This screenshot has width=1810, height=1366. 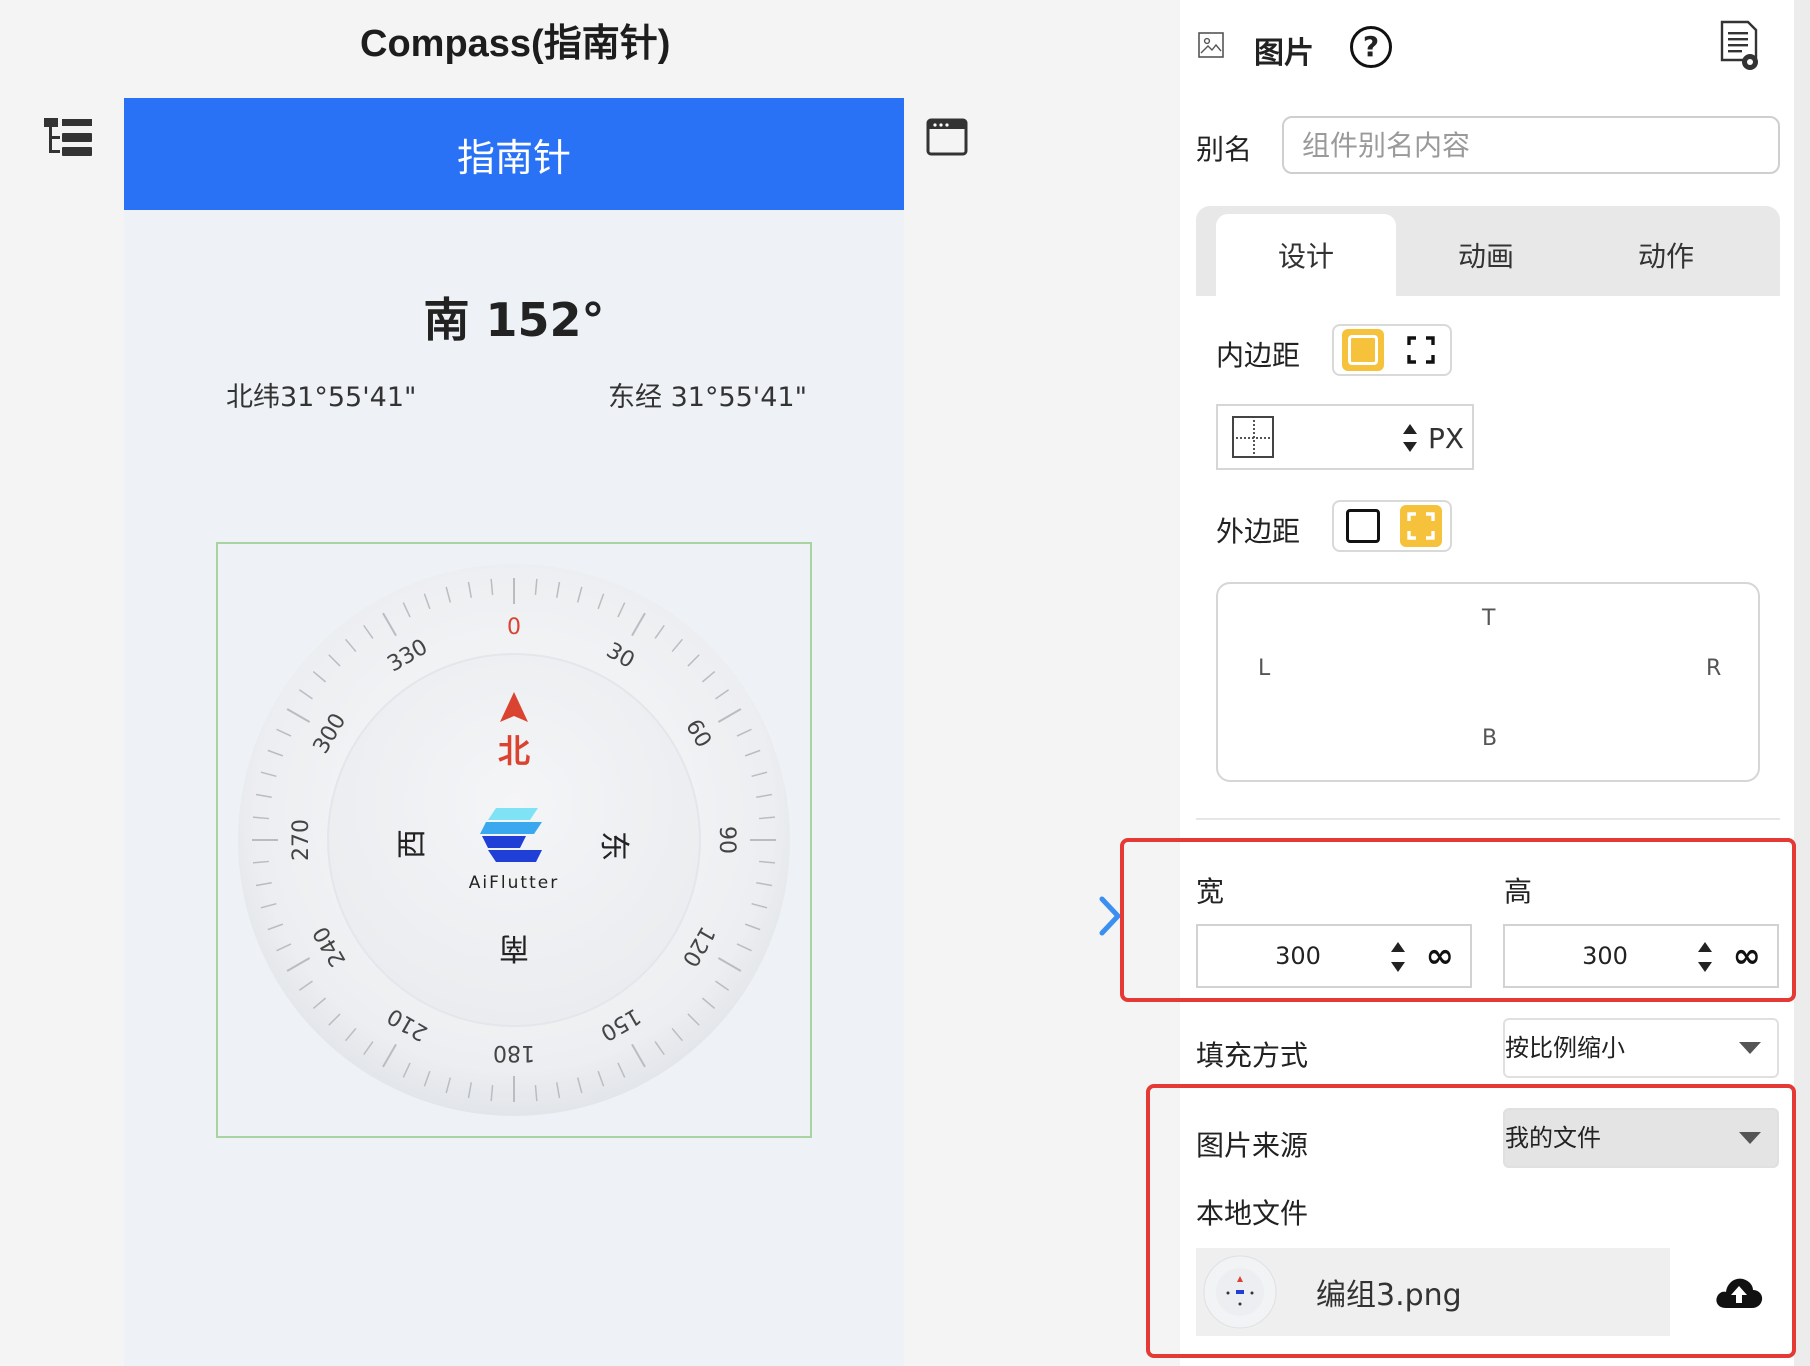 I want to click on margin-label: 外边距, so click(x=1258, y=531).